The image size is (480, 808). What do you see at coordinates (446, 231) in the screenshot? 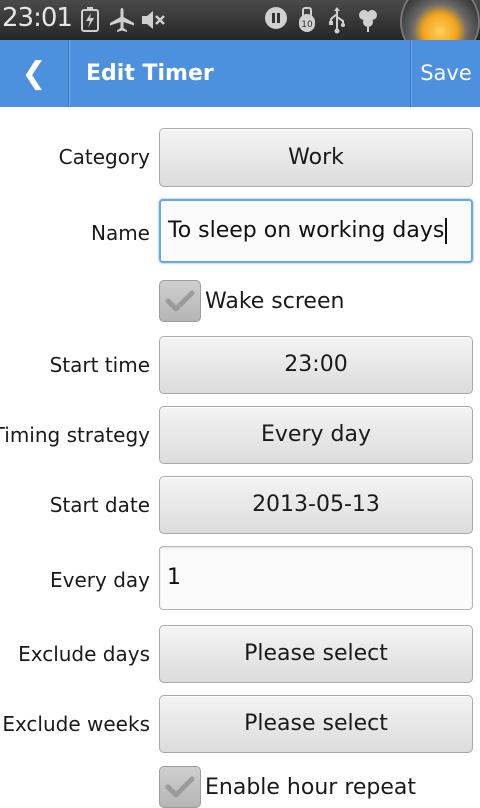
I see `text-caret` at bounding box center [446, 231].